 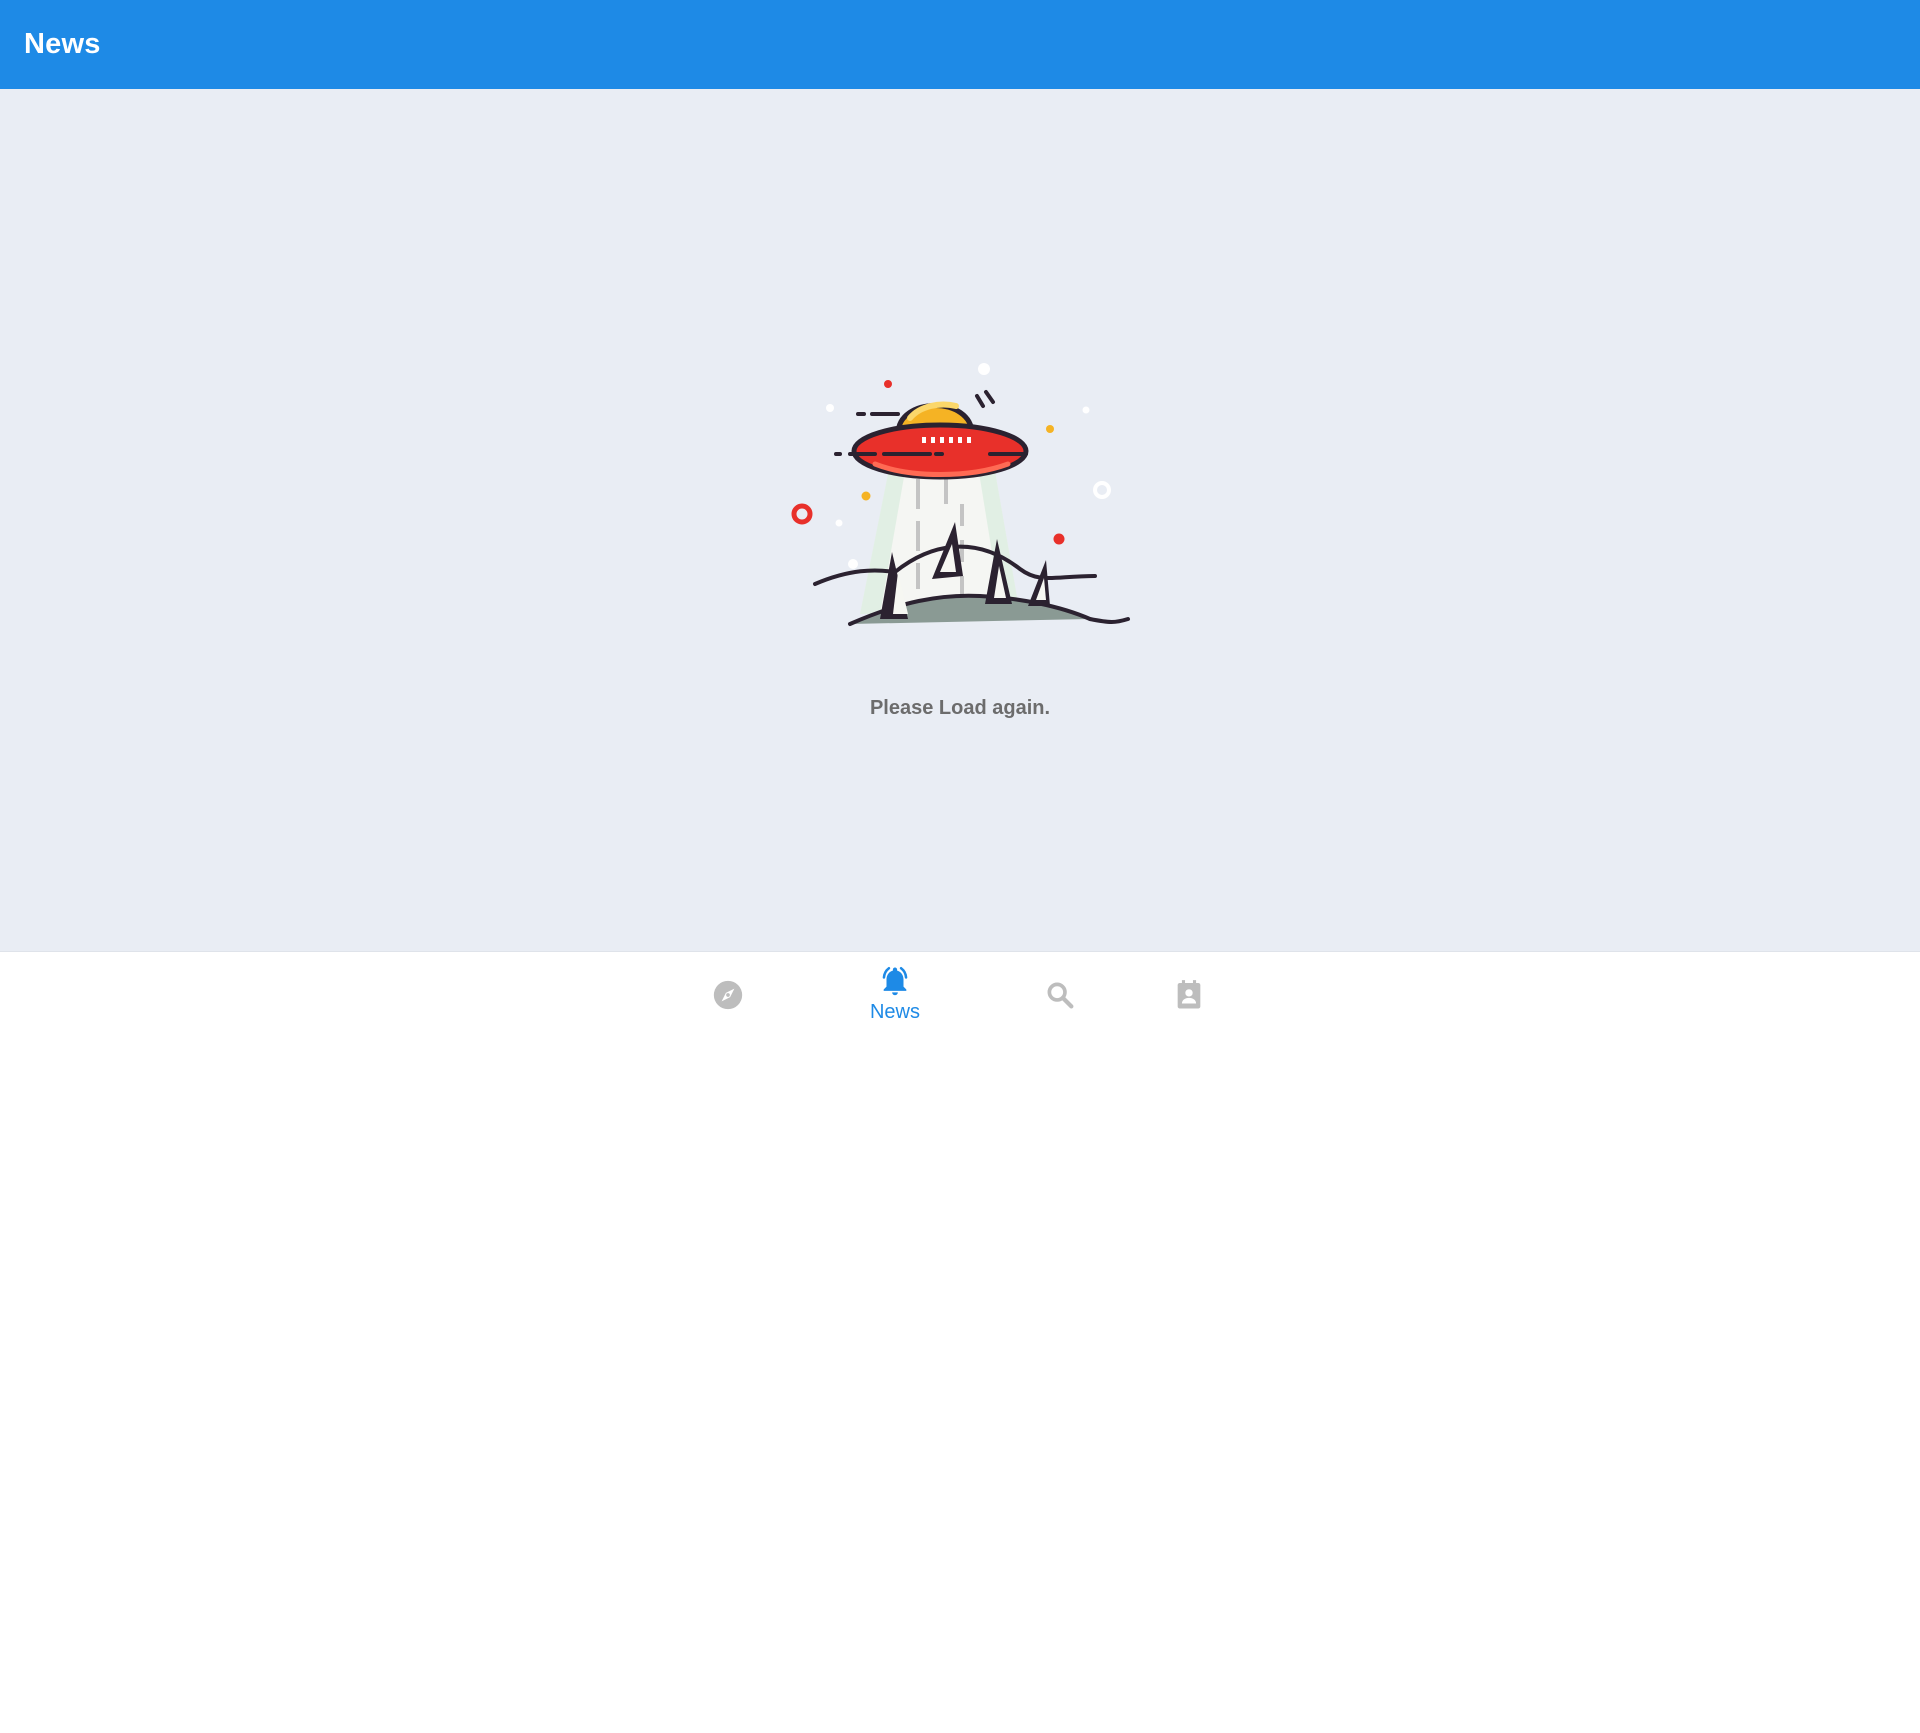 I want to click on bottom-navigation: News, so click(x=960, y=995).